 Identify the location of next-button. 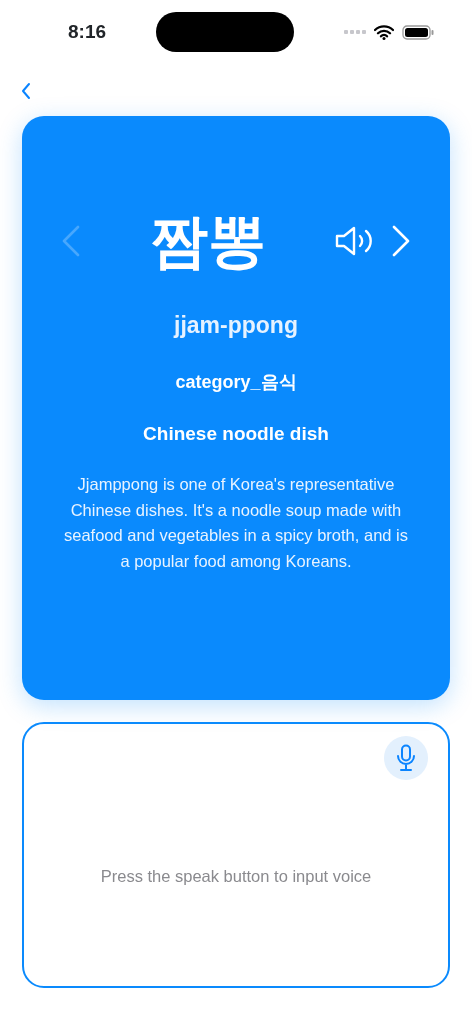
(401, 241).